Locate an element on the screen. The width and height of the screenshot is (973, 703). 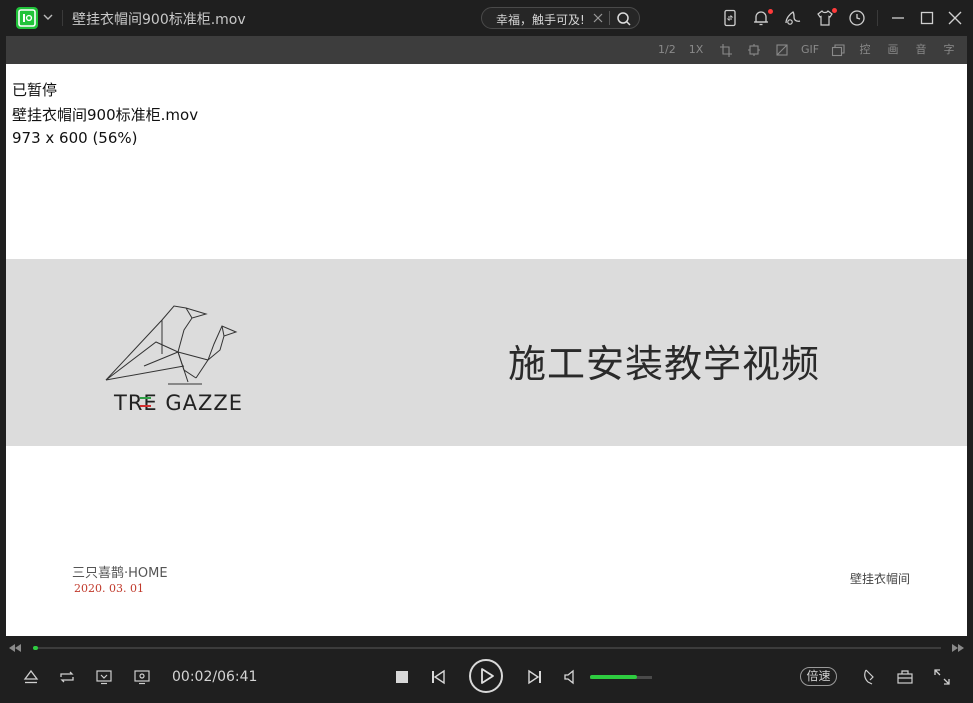
layers-icon is located at coordinates (838, 50).